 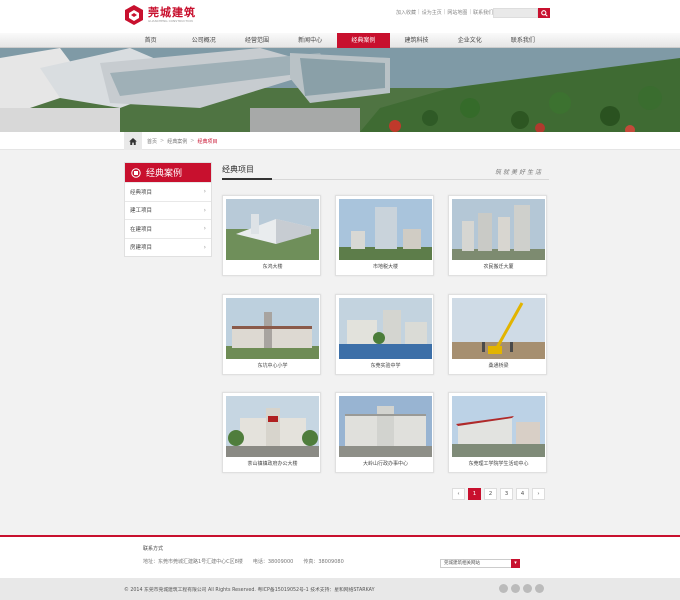 What do you see at coordinates (207, 141) in the screenshot?
I see `breadcrumb-current: 经典项目` at bounding box center [207, 141].